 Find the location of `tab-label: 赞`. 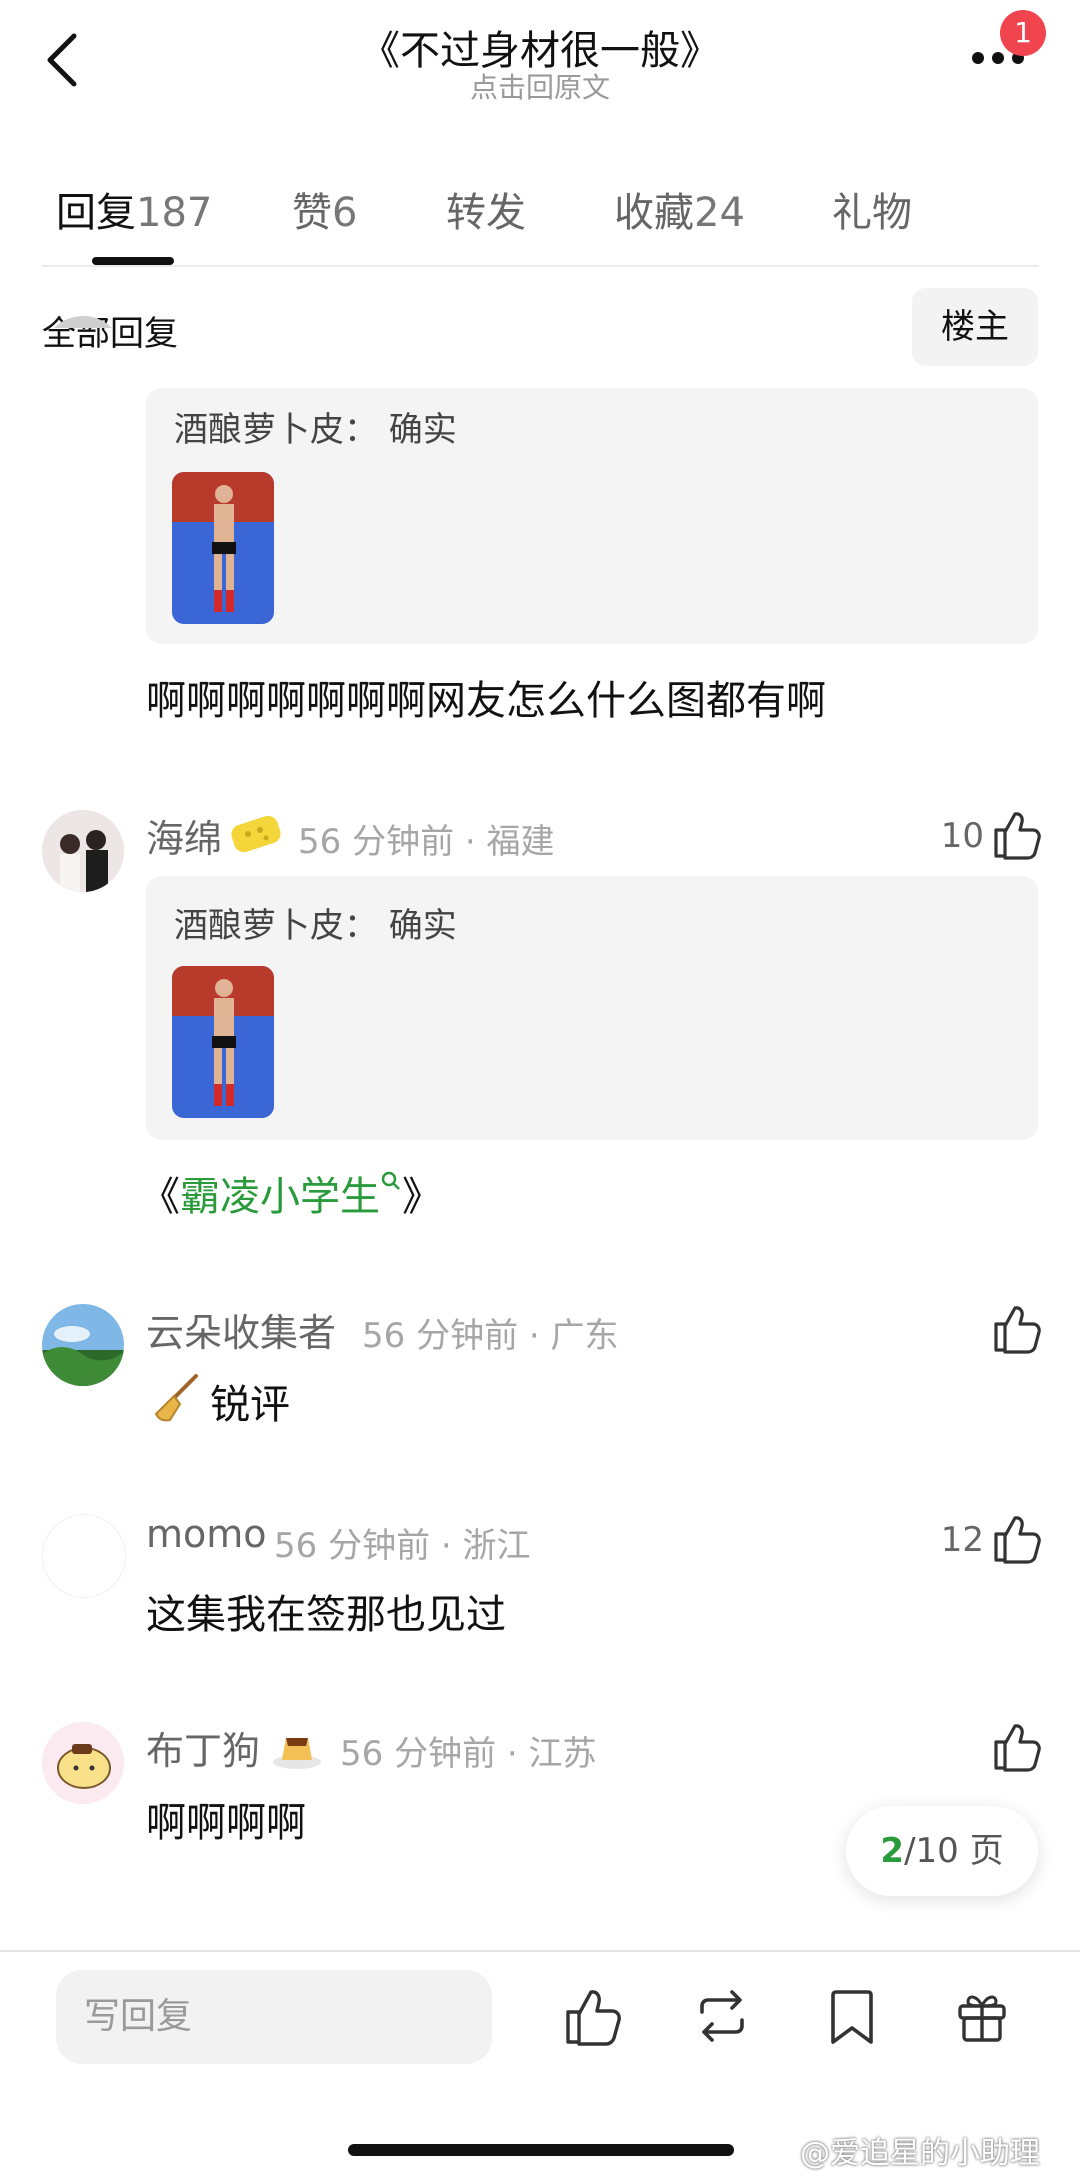

tab-label: 赞 is located at coordinates (312, 213).